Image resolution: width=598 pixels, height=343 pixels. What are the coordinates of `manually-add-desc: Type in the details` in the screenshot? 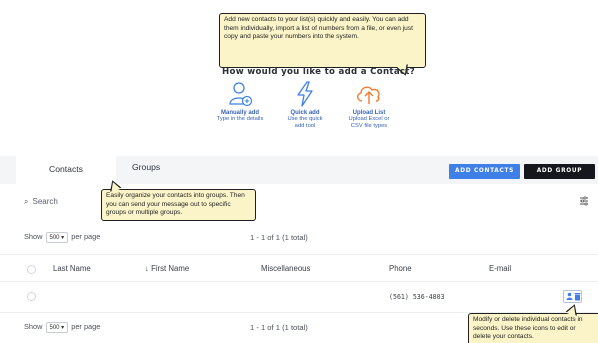 It's located at (240, 119).